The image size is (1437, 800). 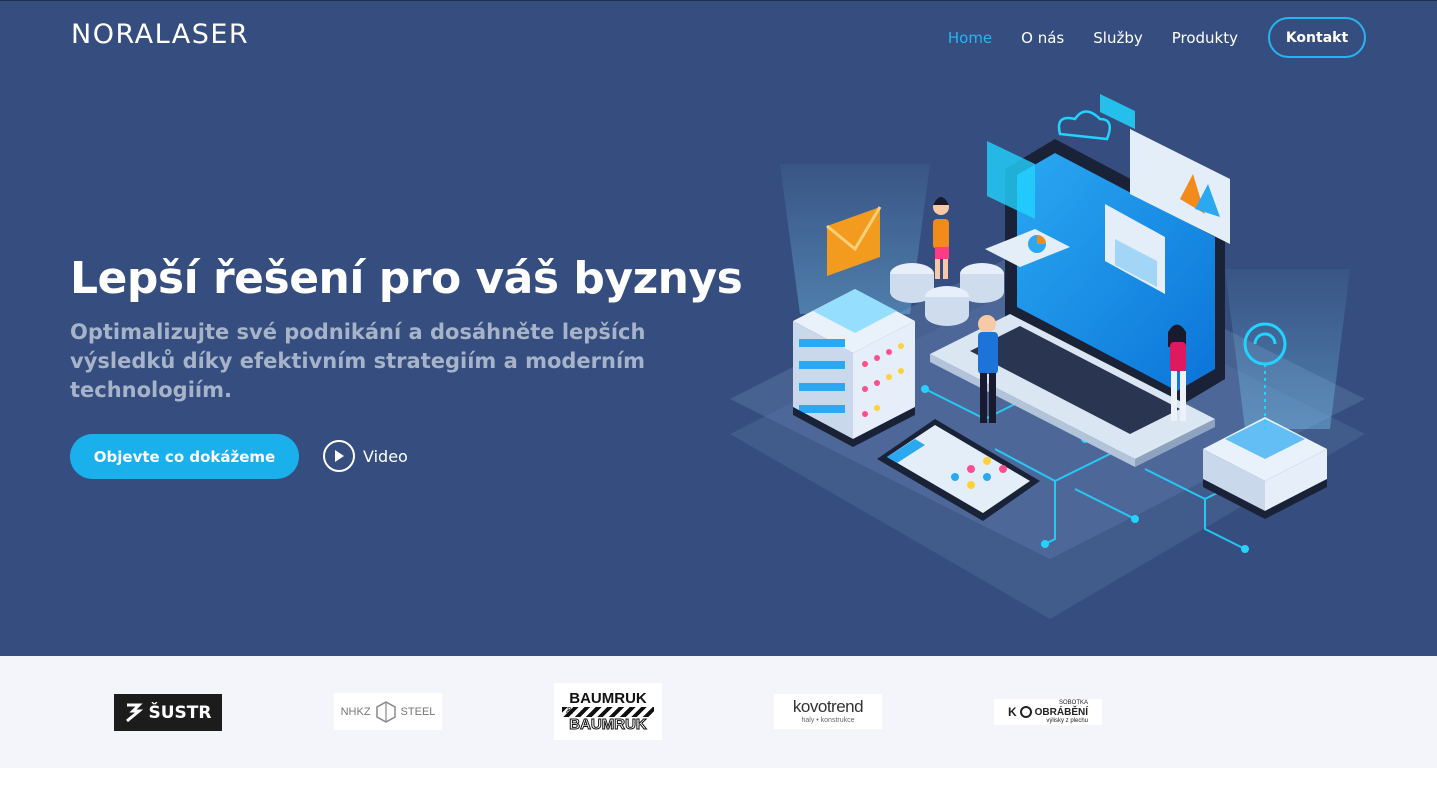 I want to click on nav-item-home: Home, so click(x=970, y=38).